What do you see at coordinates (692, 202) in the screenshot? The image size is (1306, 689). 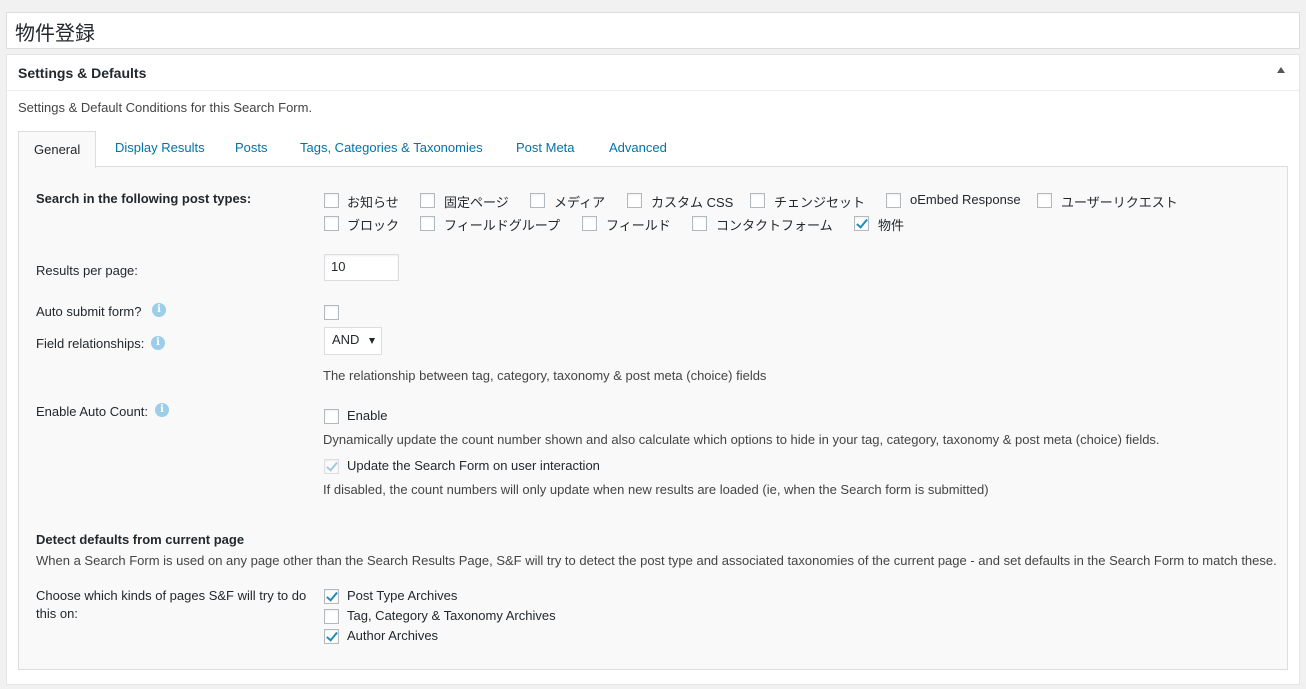 I see `post-type-label: カスタム CSS` at bounding box center [692, 202].